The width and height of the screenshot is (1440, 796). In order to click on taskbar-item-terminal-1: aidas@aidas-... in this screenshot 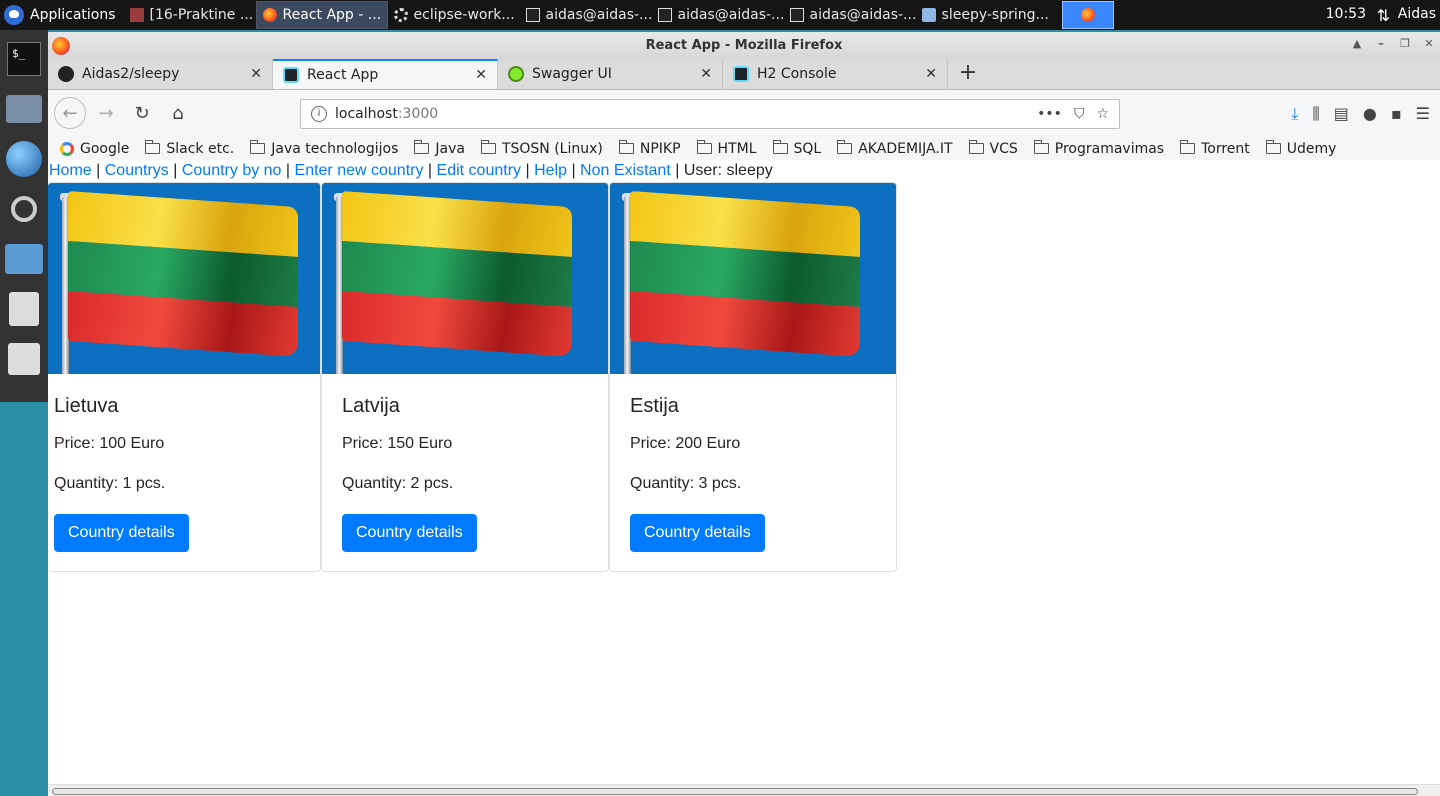, I will do `click(586, 15)`.